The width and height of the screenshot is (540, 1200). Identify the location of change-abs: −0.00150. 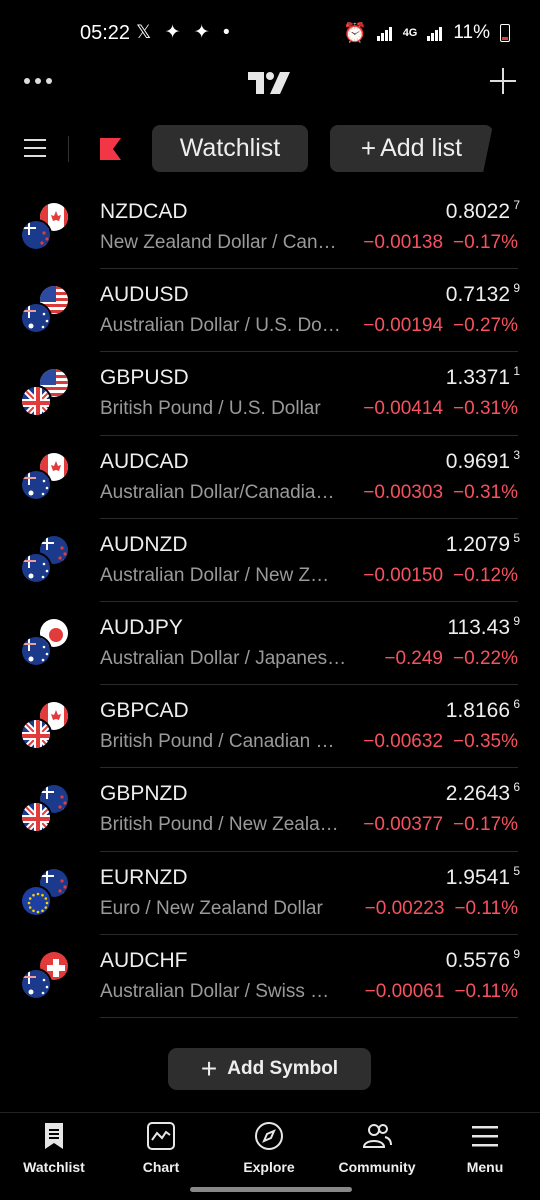
(403, 575).